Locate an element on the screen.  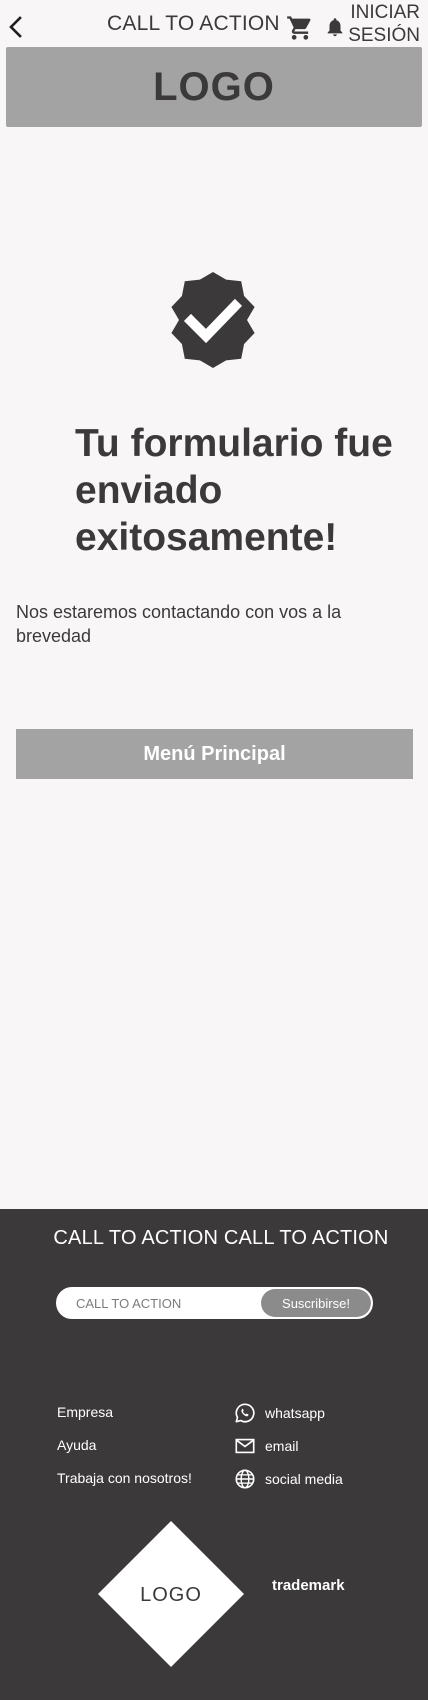
footer-links: Empresa Ayuda Trabaja con nosotros! is located at coordinates (124, 1445).